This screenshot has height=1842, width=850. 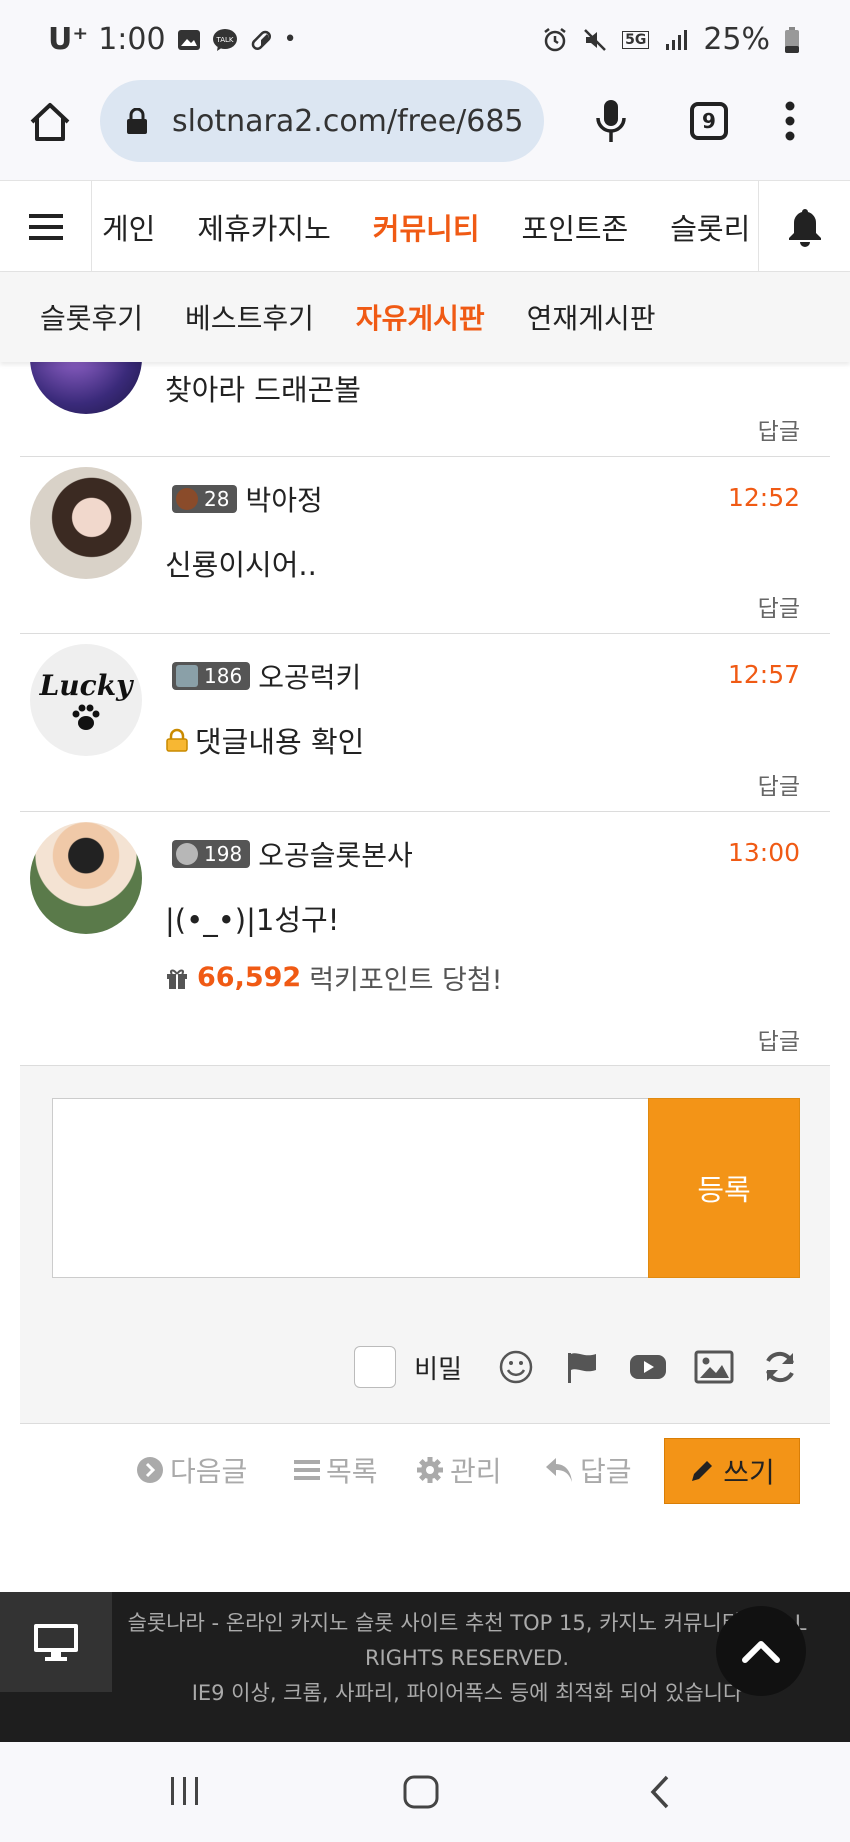 What do you see at coordinates (595, 39) in the screenshot?
I see `mute-icon` at bounding box center [595, 39].